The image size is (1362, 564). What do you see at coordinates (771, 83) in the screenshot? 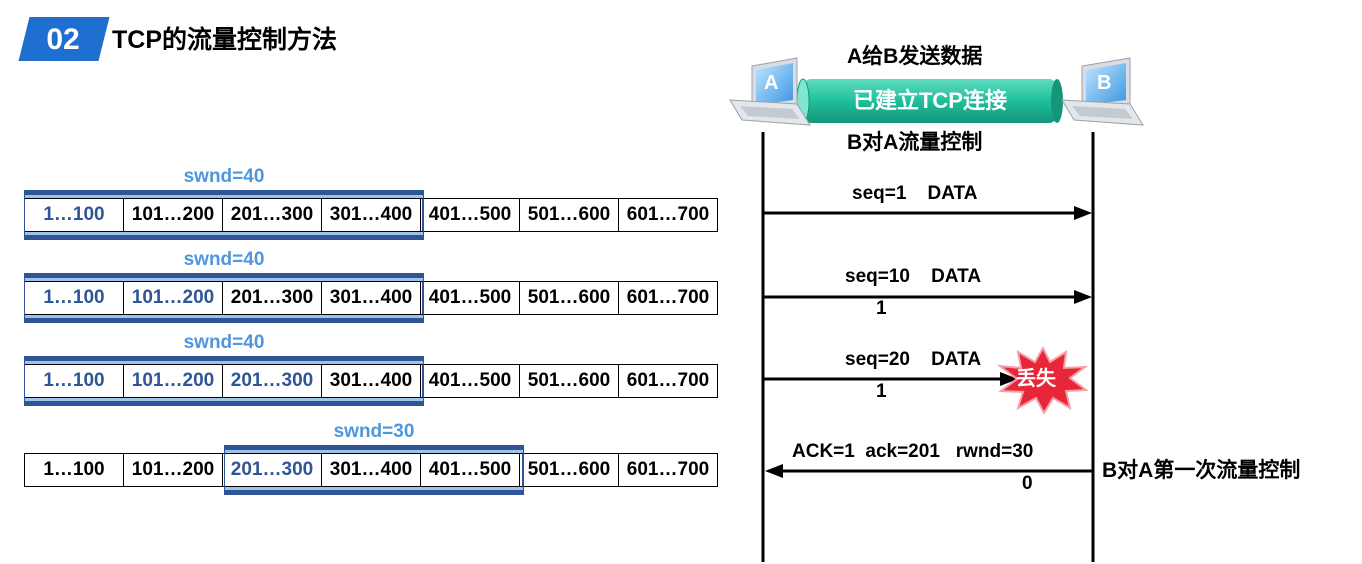
I see `host-a-label: A` at bounding box center [771, 83].